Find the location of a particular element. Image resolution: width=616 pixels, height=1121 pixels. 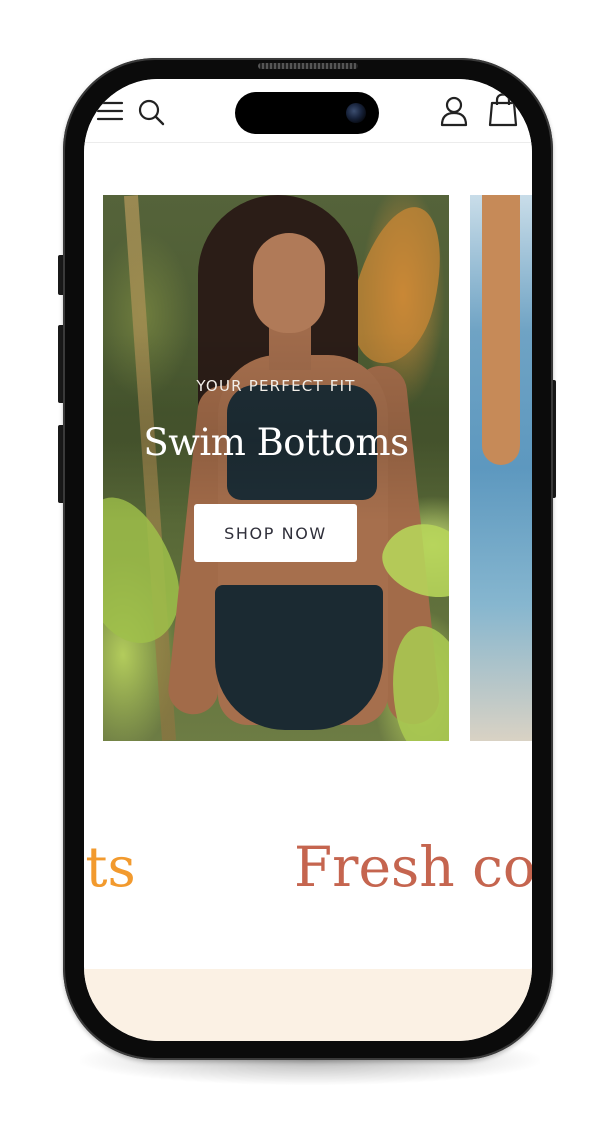

shop-now-button: SHOP NOW is located at coordinates (275, 533).